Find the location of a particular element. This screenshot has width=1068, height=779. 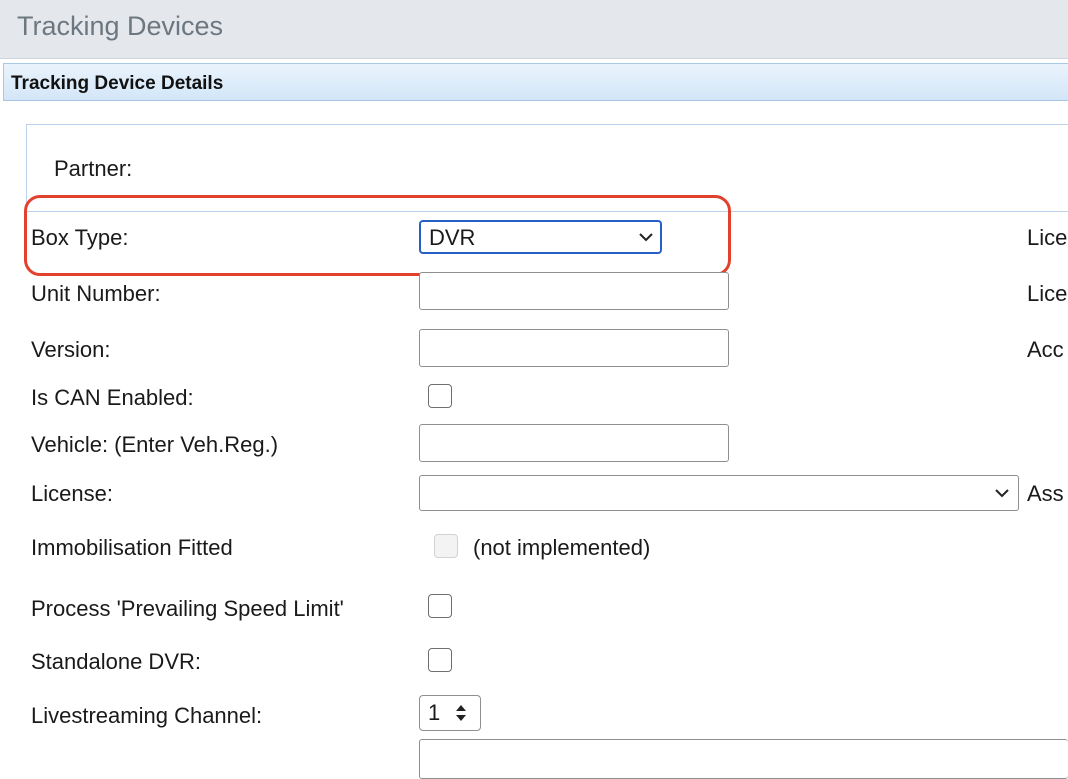

box-type-label: Box Type: is located at coordinates (80, 237).